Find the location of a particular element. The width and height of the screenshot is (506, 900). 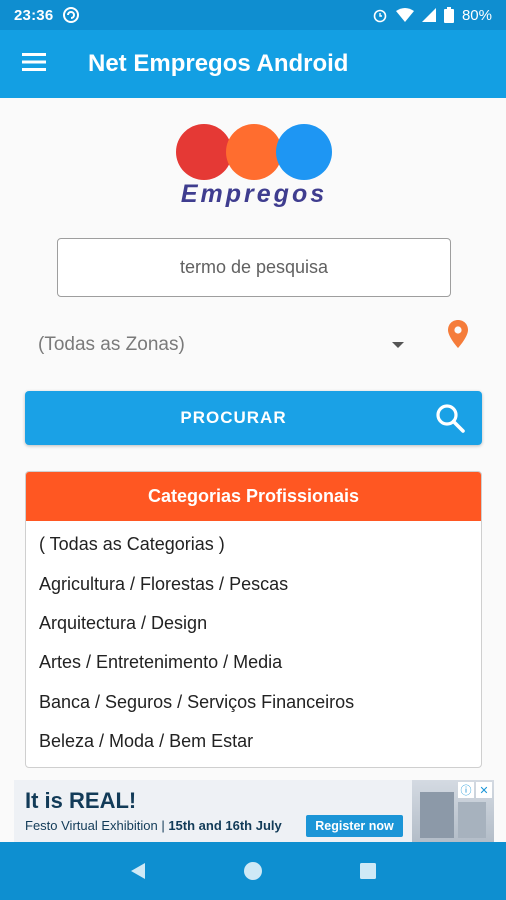

logo-text: Empregos is located at coordinates (254, 194).